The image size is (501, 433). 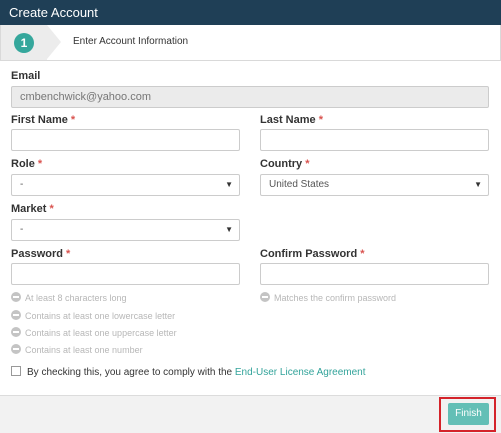 What do you see at coordinates (300, 372) in the screenshot?
I see `eula-link: End-User License Agreement` at bounding box center [300, 372].